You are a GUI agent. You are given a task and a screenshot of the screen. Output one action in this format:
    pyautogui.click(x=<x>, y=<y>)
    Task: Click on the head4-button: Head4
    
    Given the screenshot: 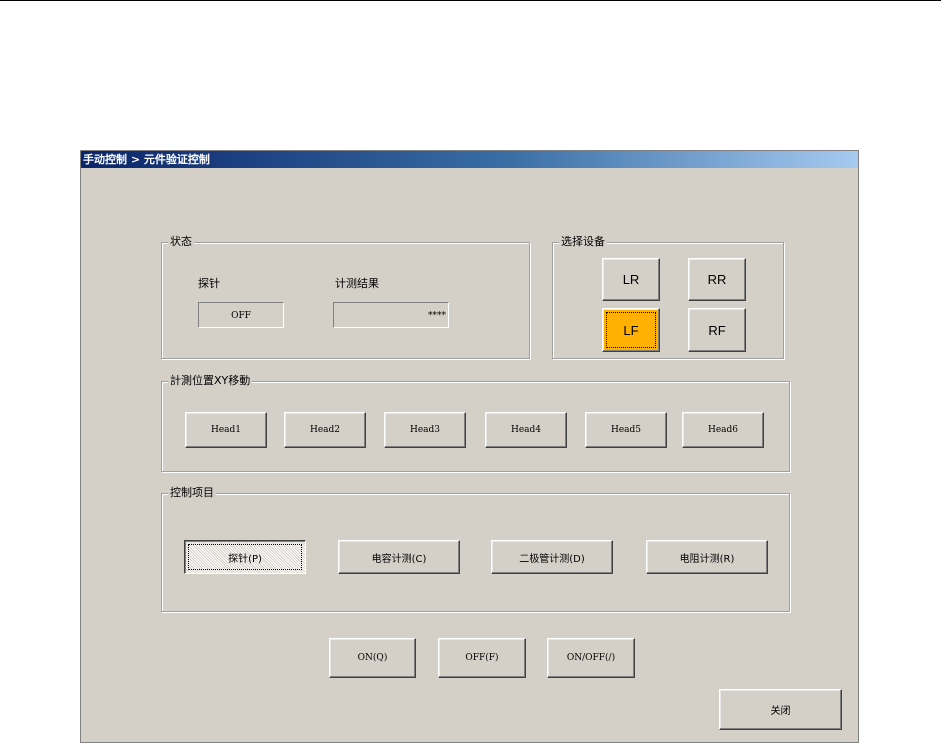 What is the action you would take?
    pyautogui.click(x=526, y=430)
    